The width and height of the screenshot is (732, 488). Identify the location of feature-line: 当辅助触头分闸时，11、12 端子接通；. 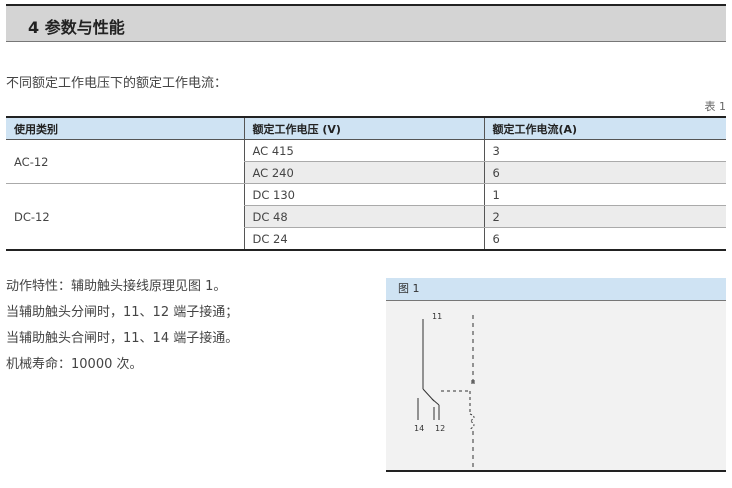
(122, 312).